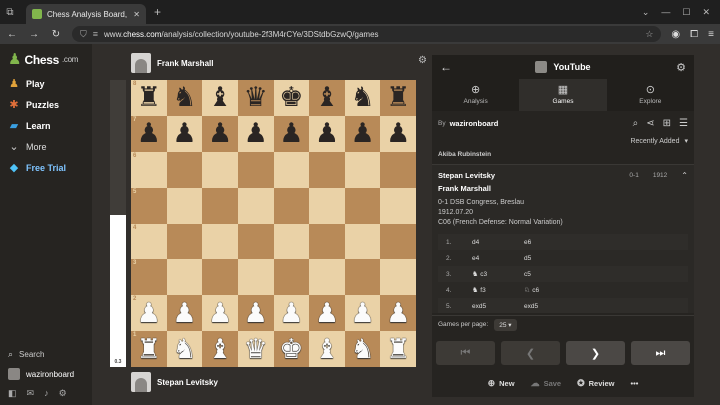 The image size is (720, 405). What do you see at coordinates (684, 175) in the screenshot?
I see `chevron-up-icon: ⌃` at bounding box center [684, 175].